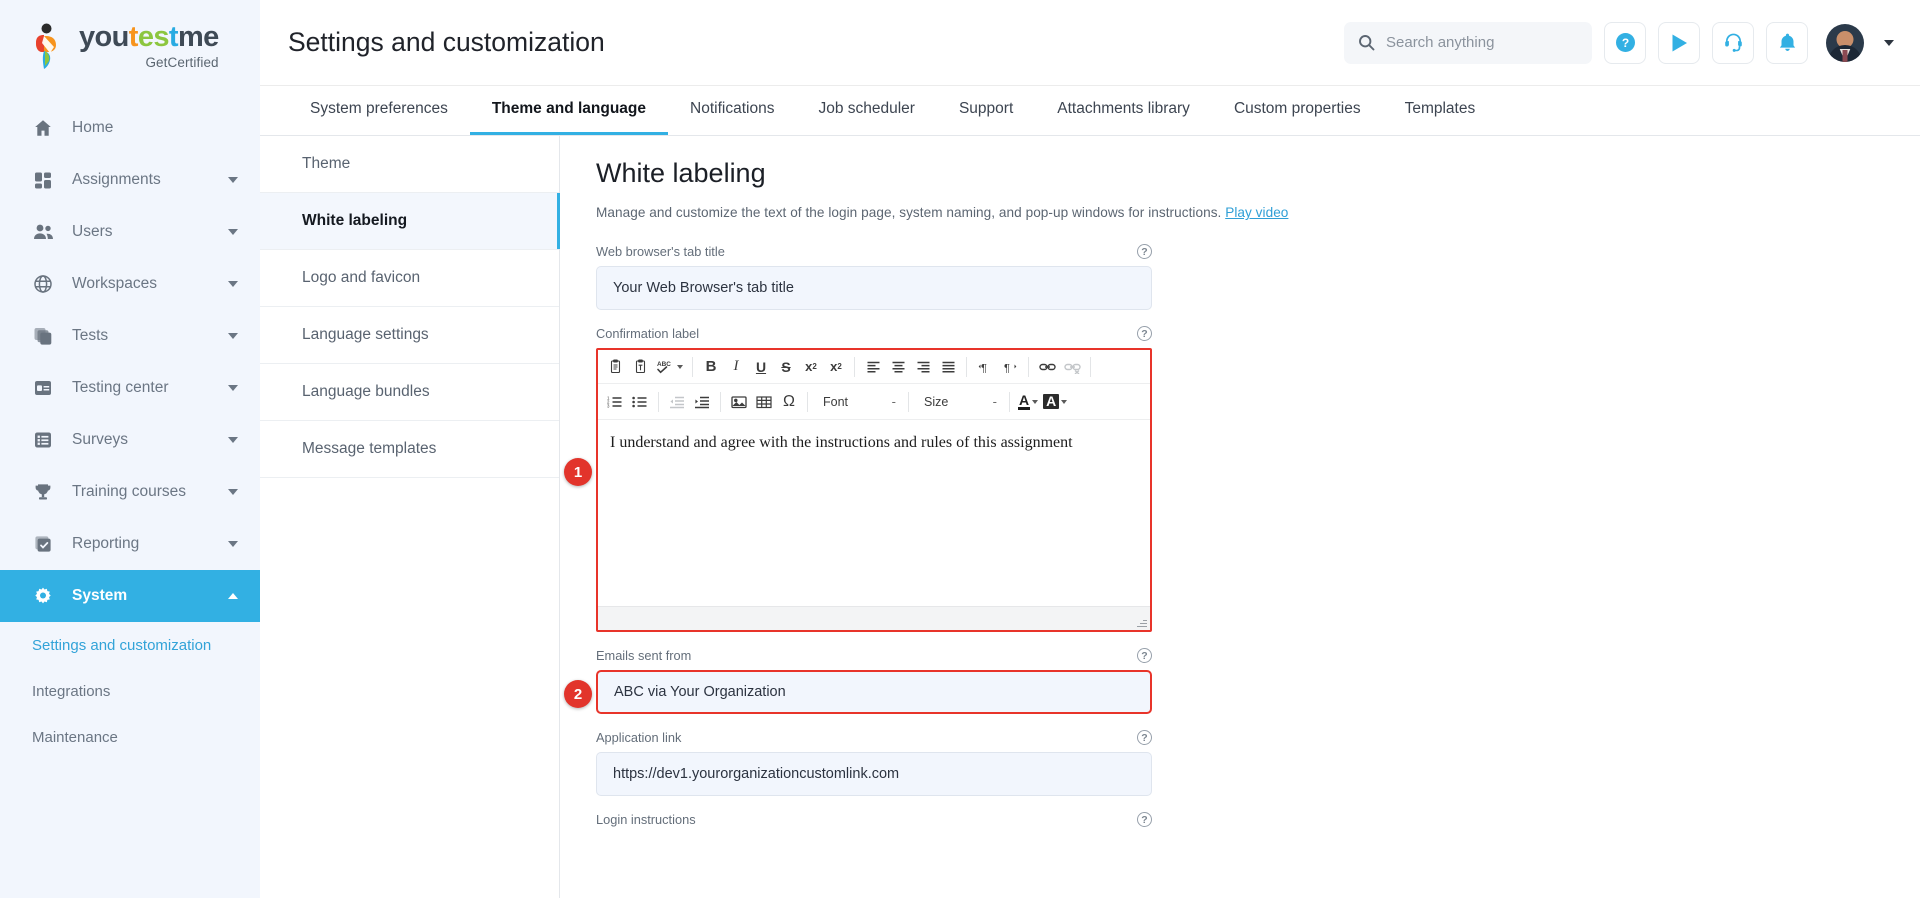  I want to click on tab-notifications: Notifications, so click(732, 110).